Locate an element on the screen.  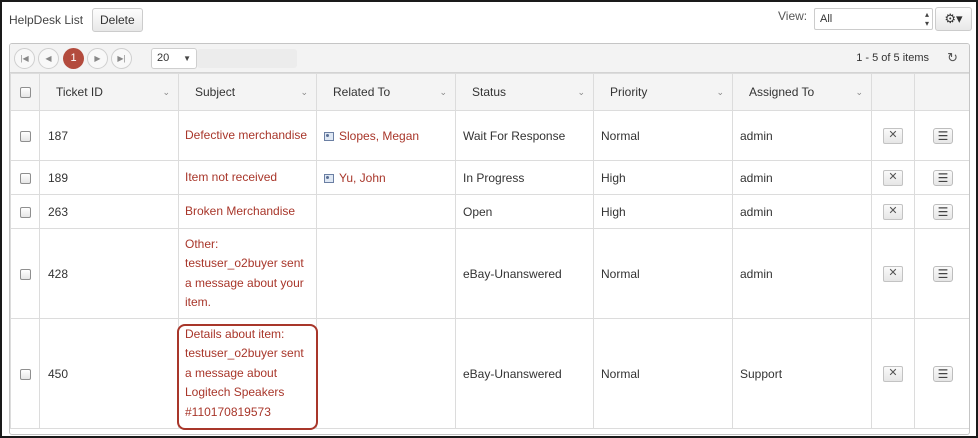
column-header-subject: Subject ⌄ is located at coordinates (247, 92).